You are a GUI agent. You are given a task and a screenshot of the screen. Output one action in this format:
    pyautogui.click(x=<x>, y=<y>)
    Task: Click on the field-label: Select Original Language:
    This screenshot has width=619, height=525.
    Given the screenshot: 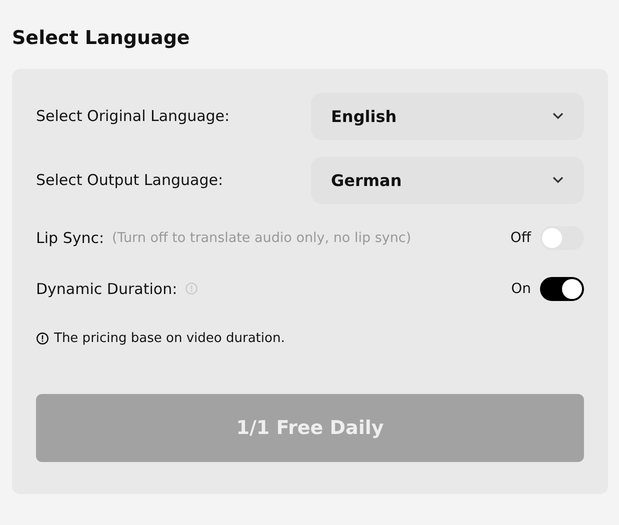 What is the action you would take?
    pyautogui.click(x=133, y=116)
    